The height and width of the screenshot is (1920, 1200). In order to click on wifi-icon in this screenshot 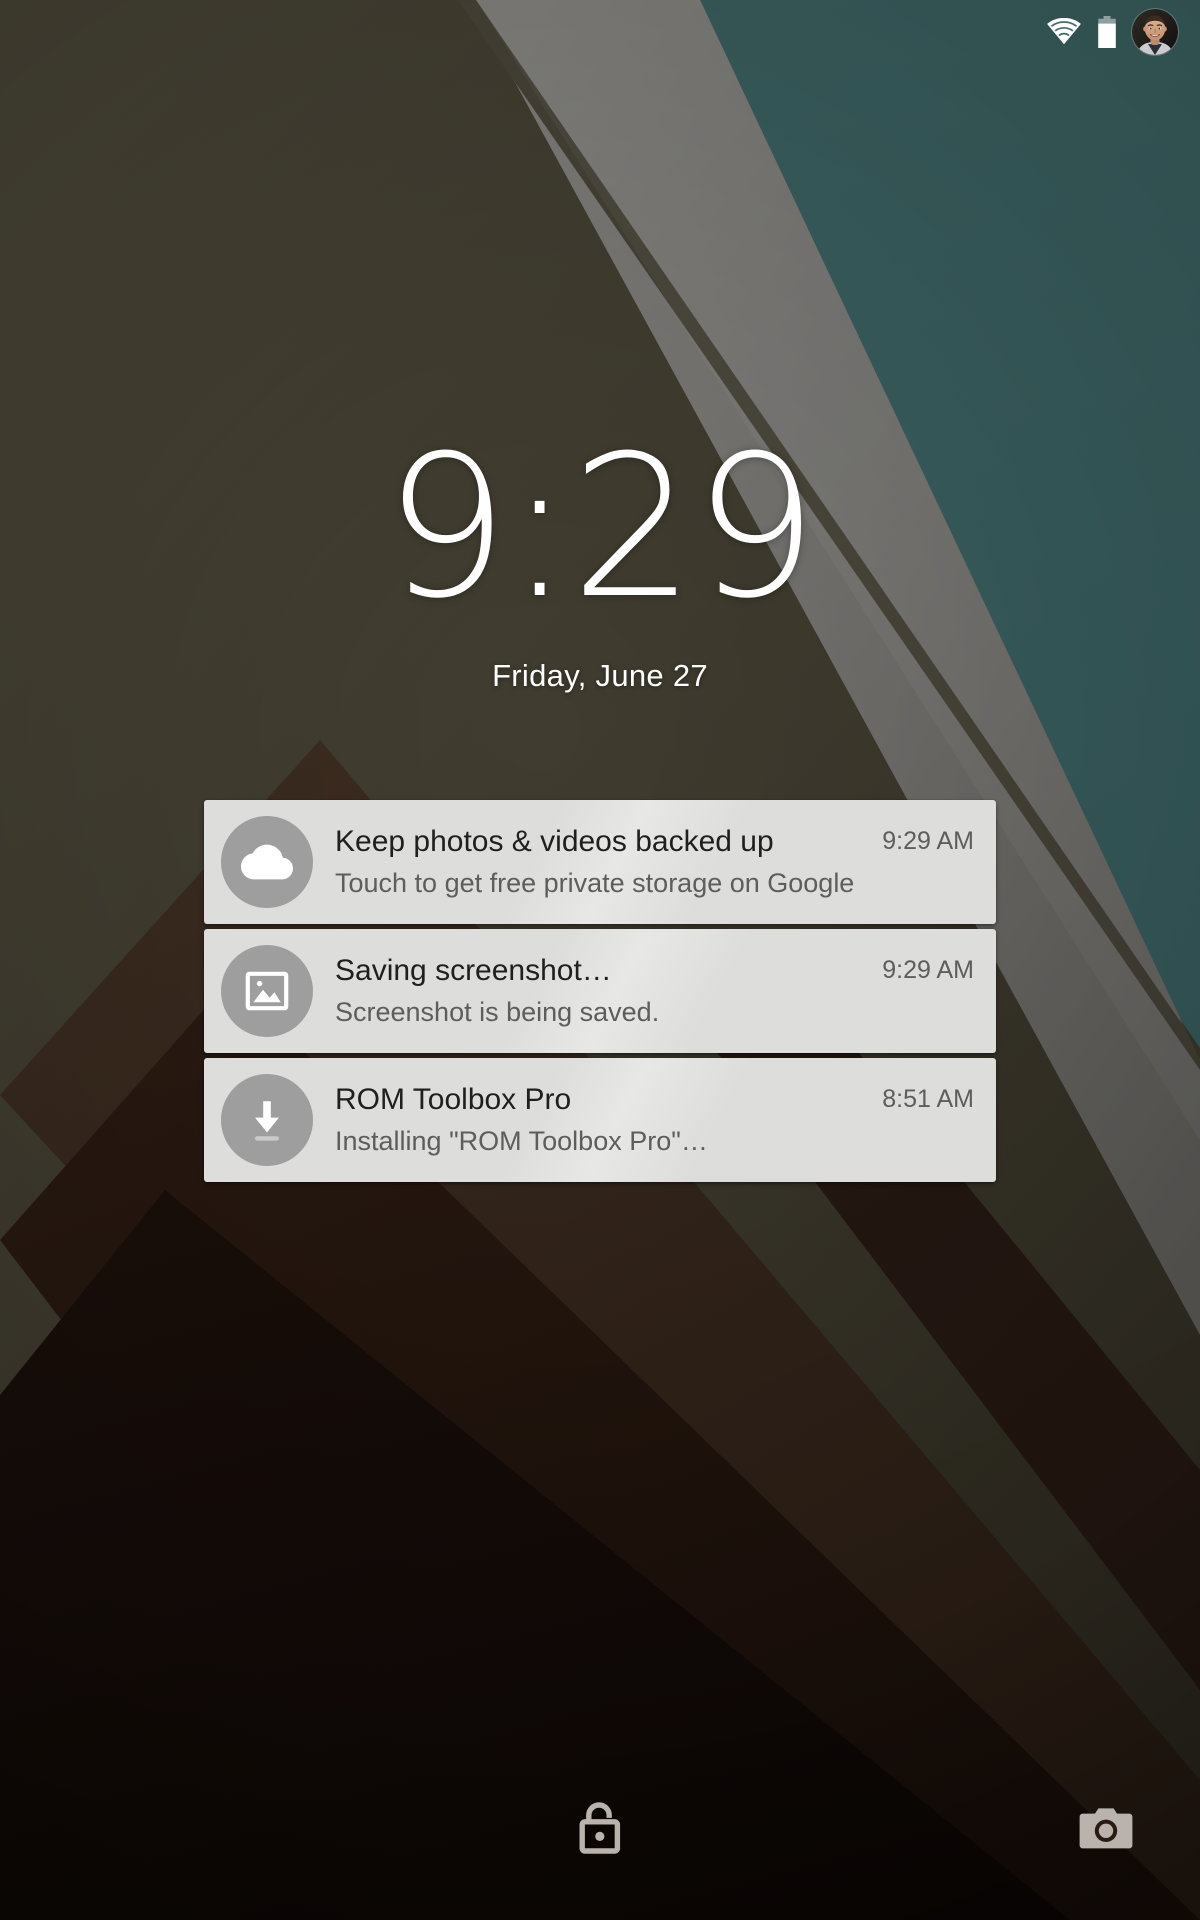, I will do `click(1064, 32)`.